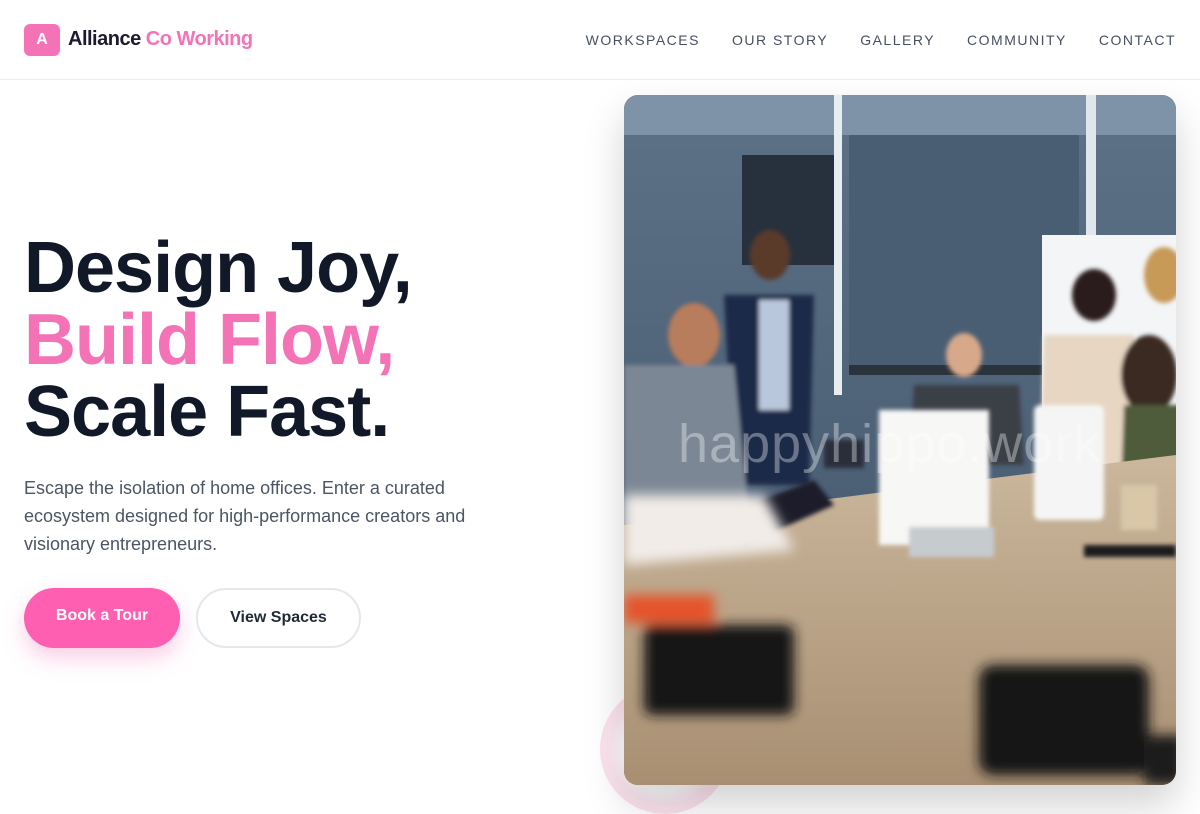  What do you see at coordinates (102, 618) in the screenshot?
I see `book-tour-button: Book a Tour` at bounding box center [102, 618].